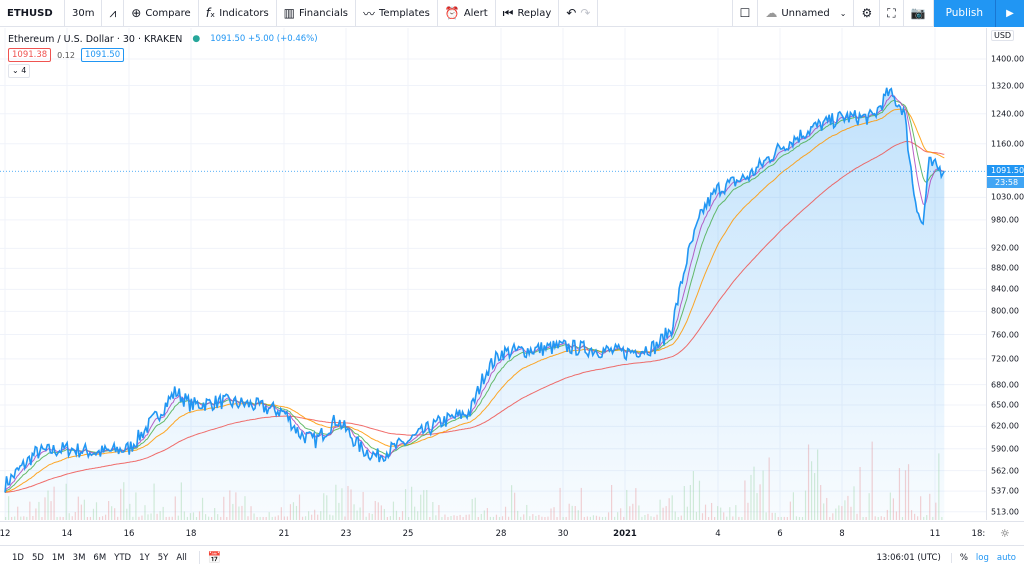 Image resolution: width=1024 pixels, height=569 pixels. What do you see at coordinates (210, 557) in the screenshot?
I see `goto-date-icon: 📅` at bounding box center [210, 557].